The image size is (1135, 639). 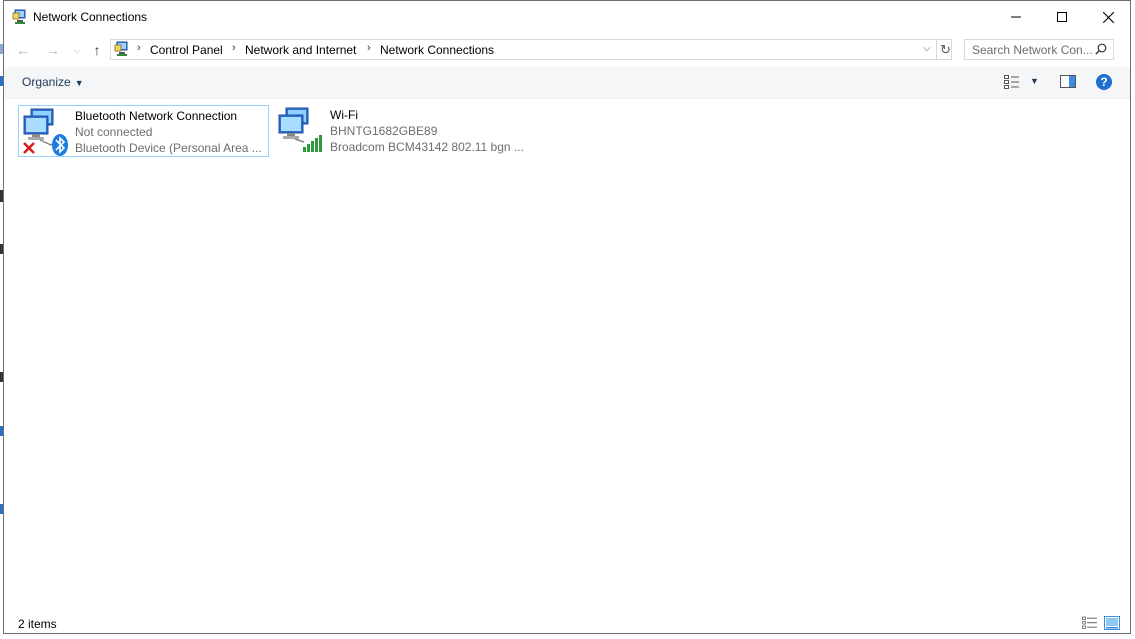 I want to click on connection-name: Bluetooth Network Connection, so click(x=156, y=116).